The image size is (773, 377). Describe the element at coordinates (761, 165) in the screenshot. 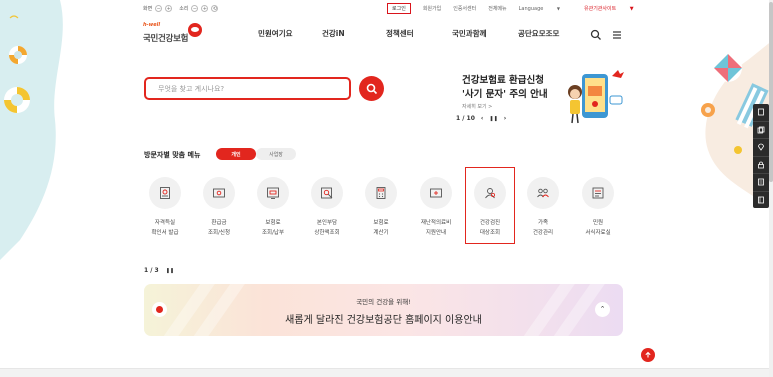

I see `quick-lock-icon` at that location.